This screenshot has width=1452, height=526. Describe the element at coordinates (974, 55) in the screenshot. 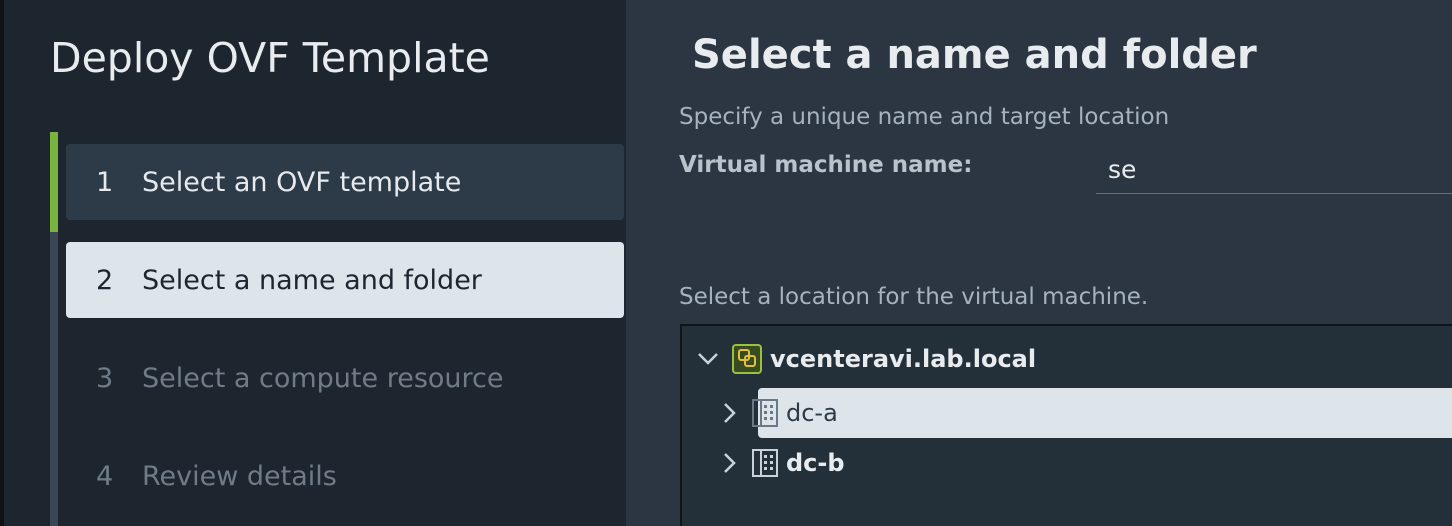

I see `page-title: Select a name and folder` at that location.